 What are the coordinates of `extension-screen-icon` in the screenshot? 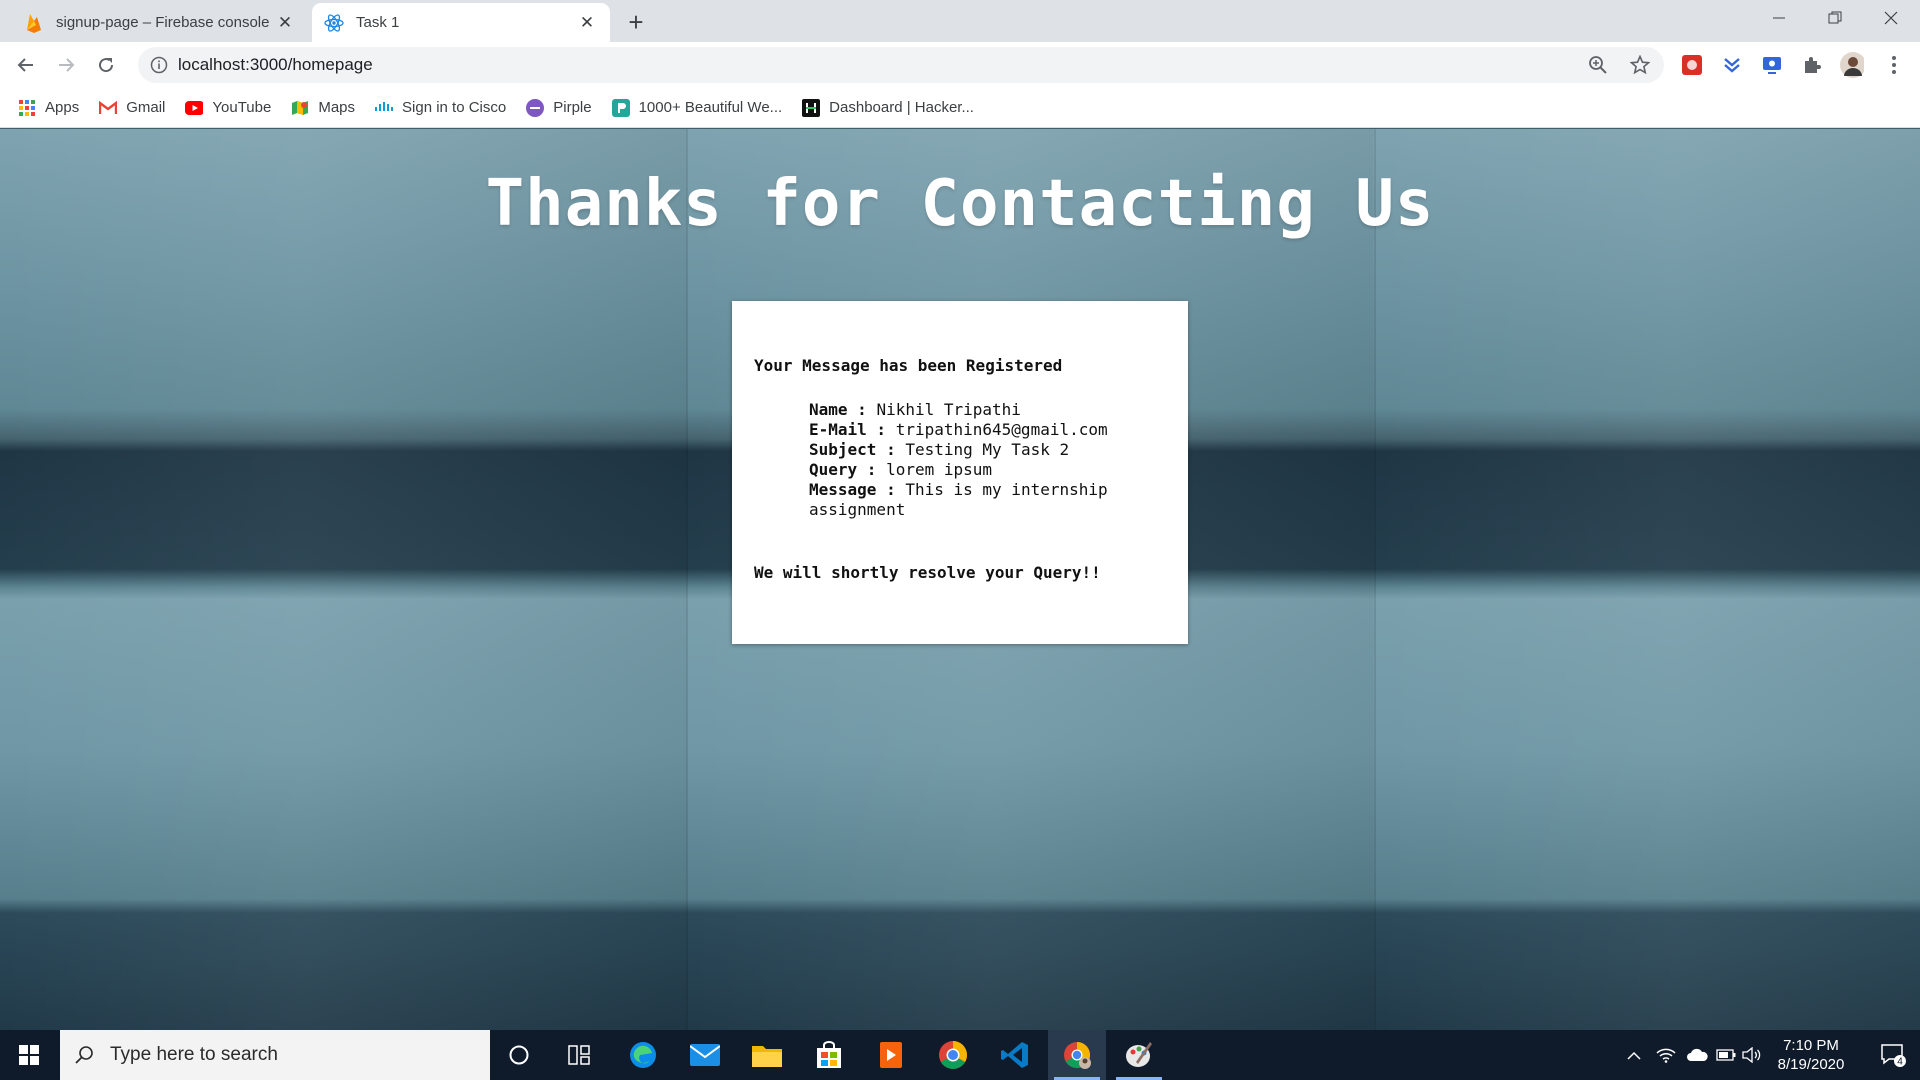 It's located at (1772, 65).